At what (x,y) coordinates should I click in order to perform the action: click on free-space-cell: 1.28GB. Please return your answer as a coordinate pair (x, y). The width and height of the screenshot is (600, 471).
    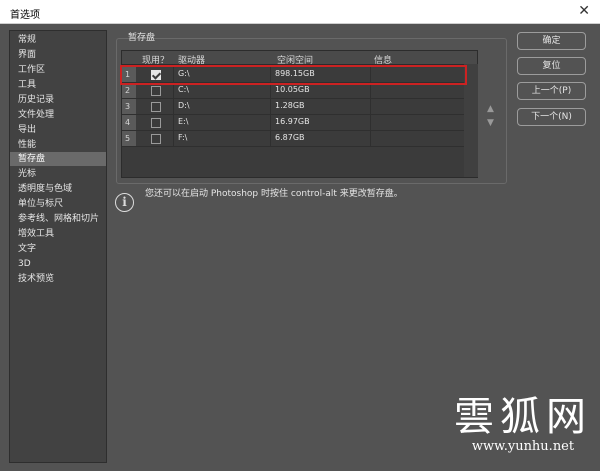
    Looking at the image, I should click on (290, 105).